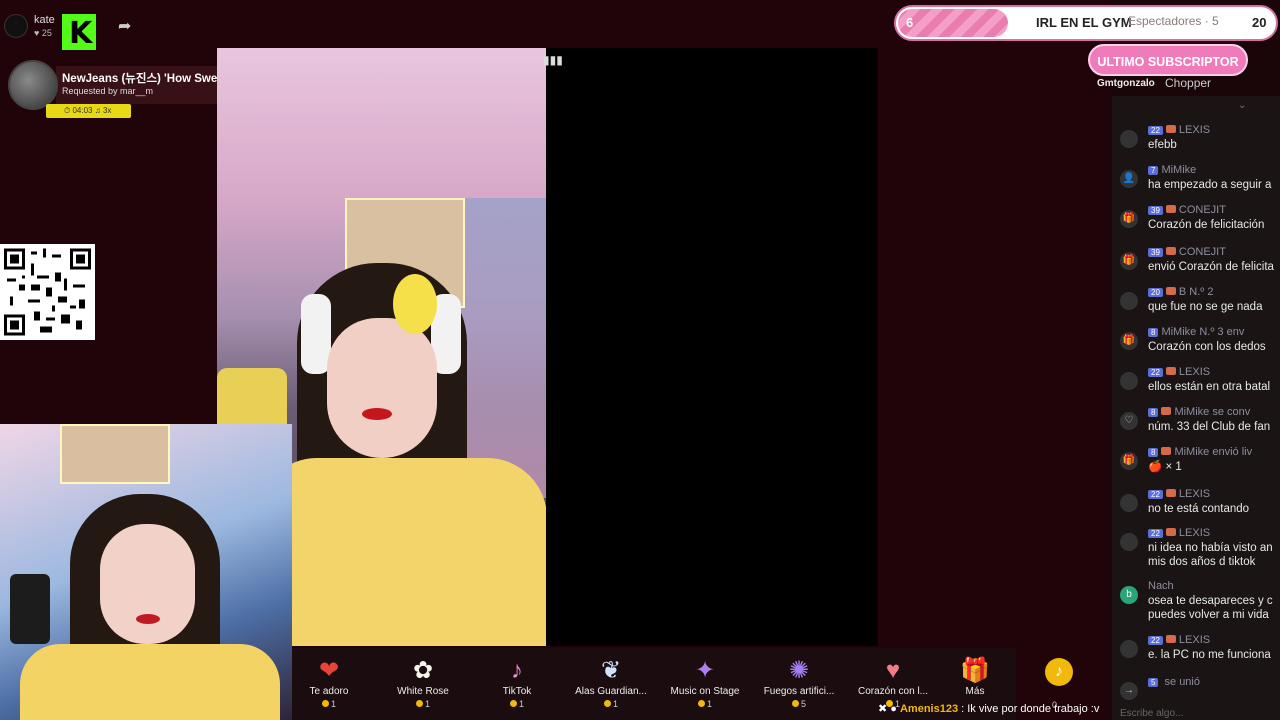  Describe the element at coordinates (16, 26) in the screenshot. I see `streamer-avatar` at that location.